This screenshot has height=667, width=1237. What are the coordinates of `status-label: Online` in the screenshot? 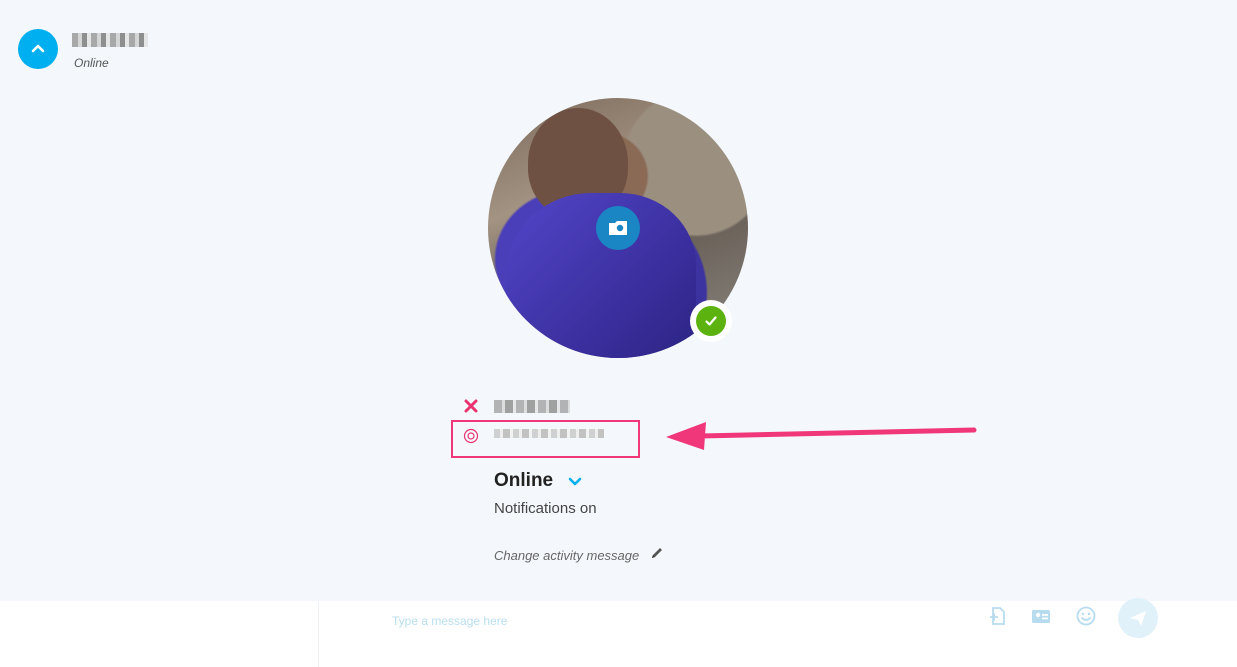 It's located at (523, 481).